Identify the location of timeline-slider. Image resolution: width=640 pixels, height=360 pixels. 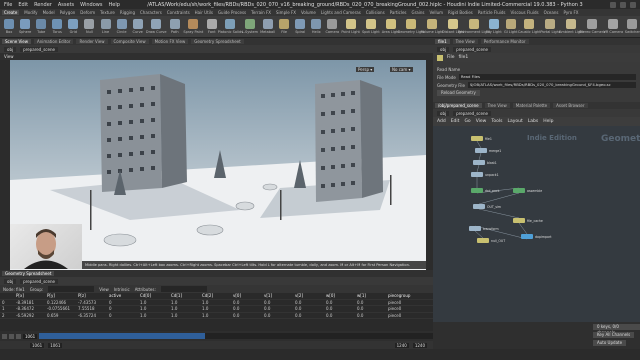
(236, 336).